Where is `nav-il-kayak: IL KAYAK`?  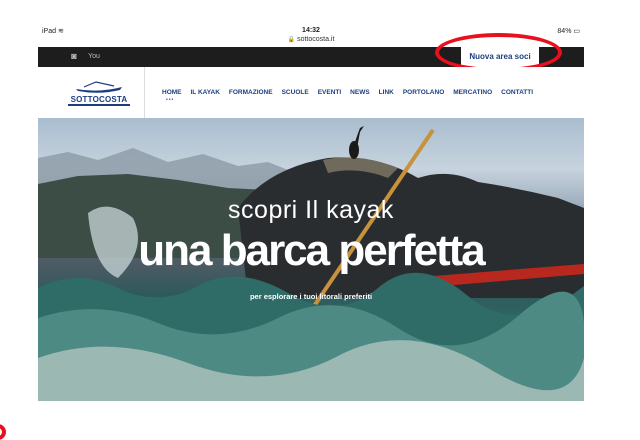
nav-il-kayak: IL KAYAK is located at coordinates (205, 92).